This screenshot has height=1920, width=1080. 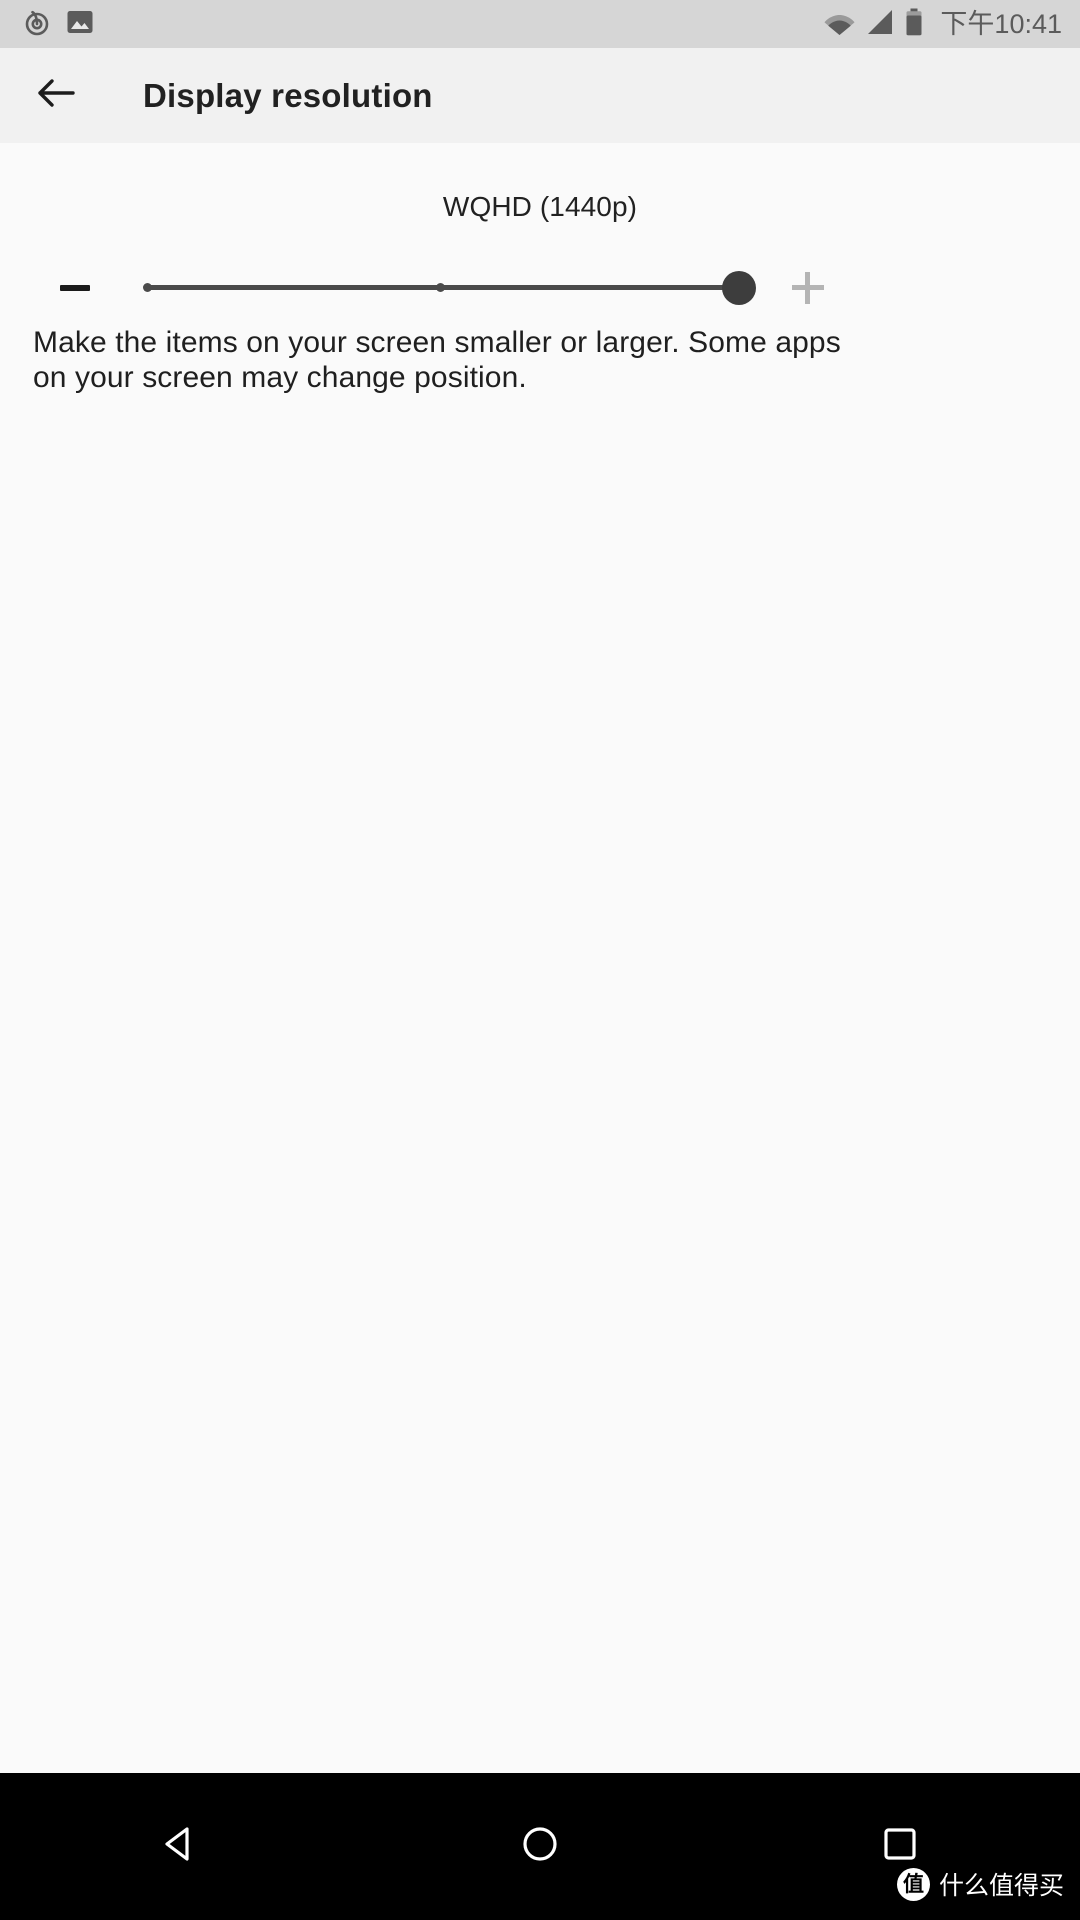 I want to click on status-bar-notification-icons, so click(x=423, y=24).